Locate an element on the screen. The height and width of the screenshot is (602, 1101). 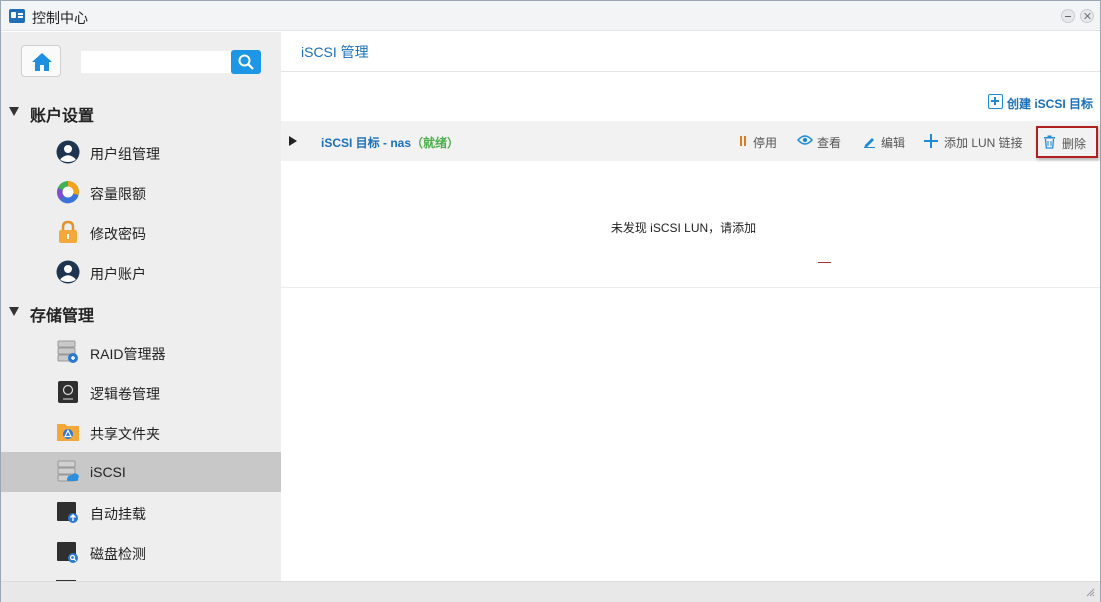
sidebar-item-label: 自动挂载 is located at coordinates (118, 514).